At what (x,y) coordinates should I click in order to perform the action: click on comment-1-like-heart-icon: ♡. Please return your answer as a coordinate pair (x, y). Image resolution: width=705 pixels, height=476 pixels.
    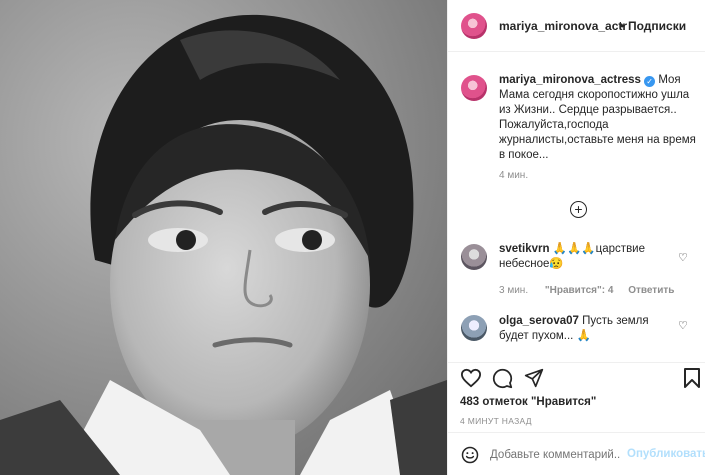
    Looking at the image, I should click on (683, 258).